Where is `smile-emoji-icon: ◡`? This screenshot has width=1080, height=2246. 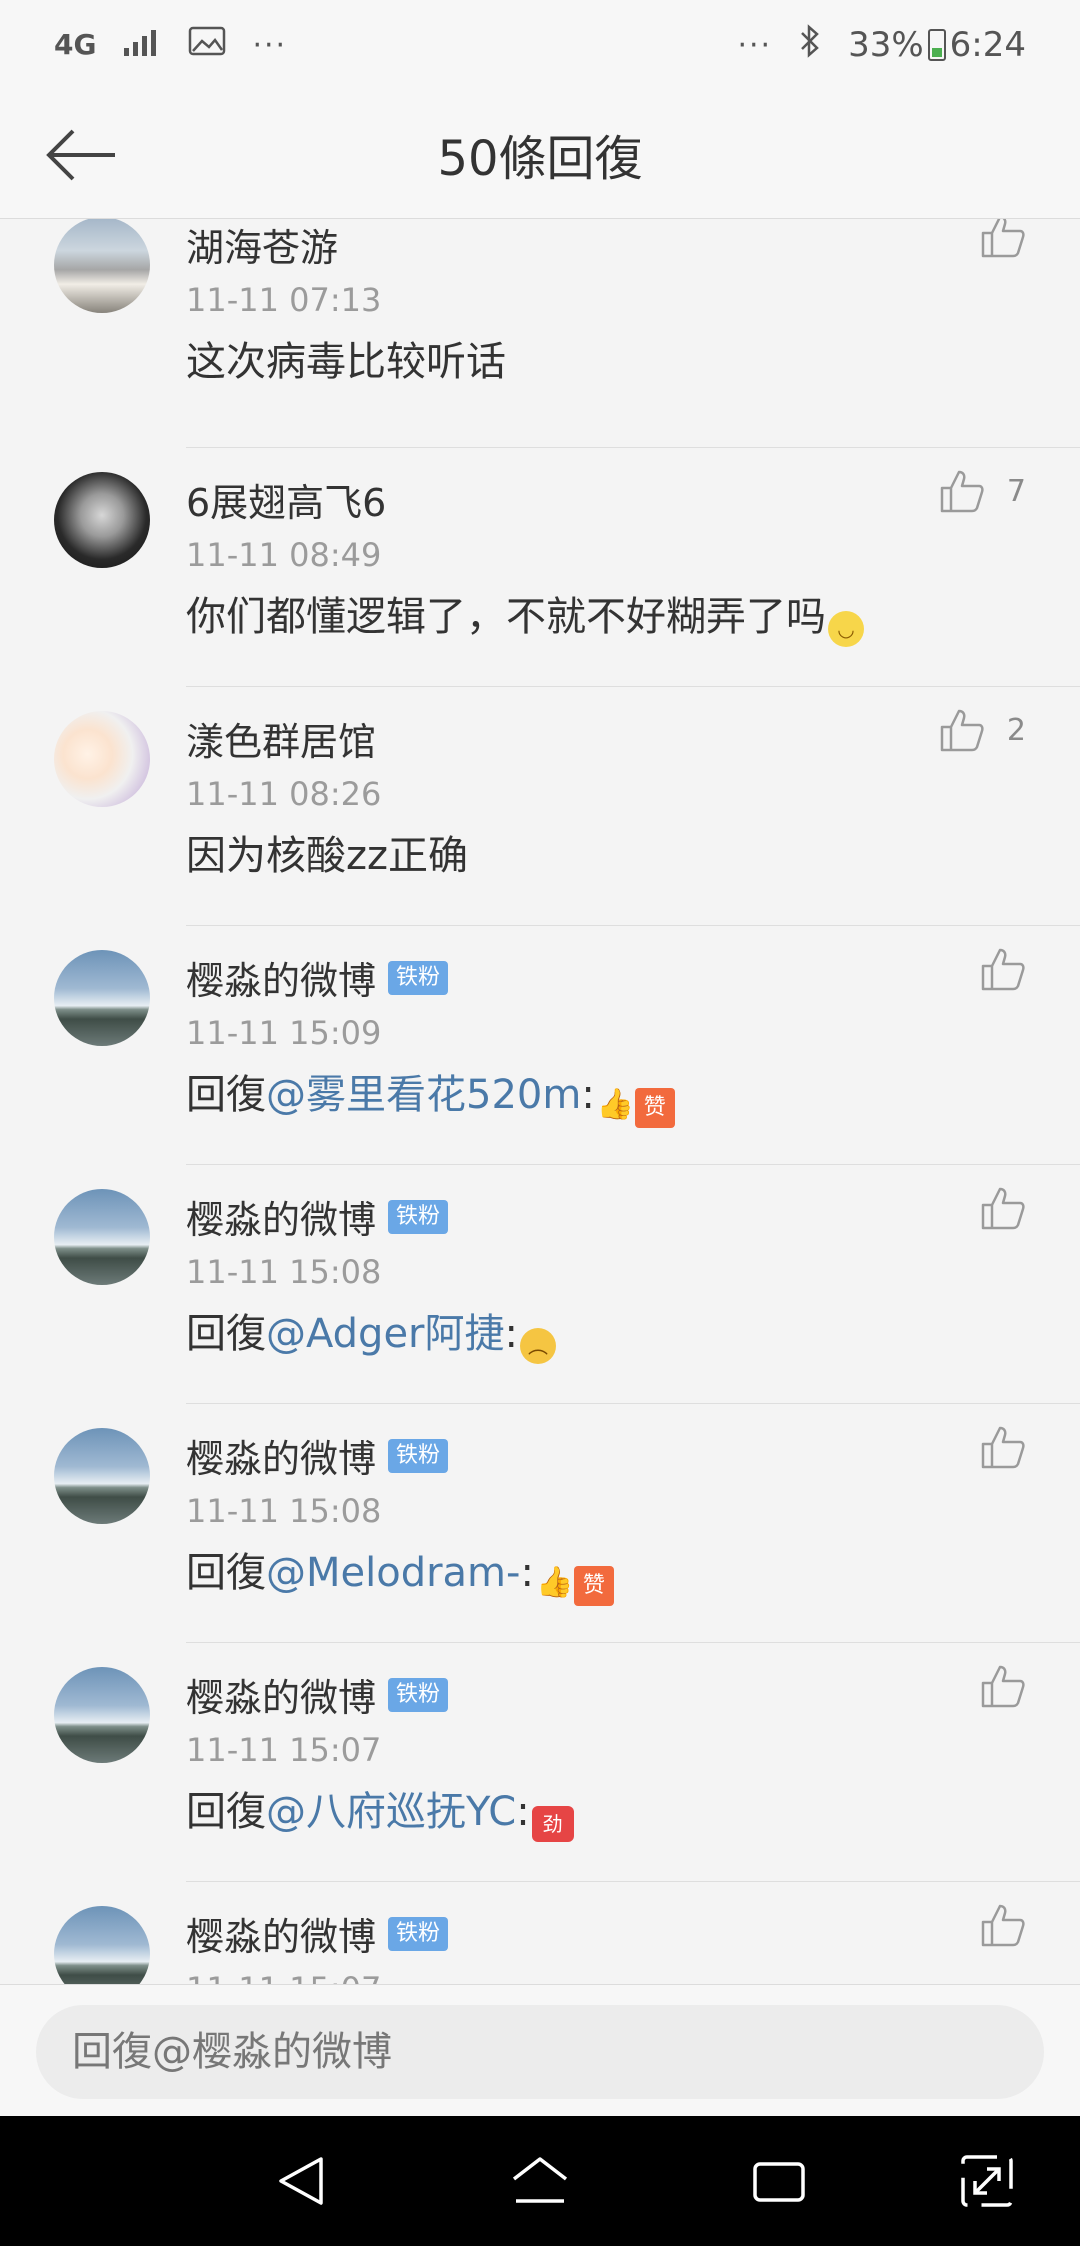 smile-emoji-icon: ◡ is located at coordinates (846, 629).